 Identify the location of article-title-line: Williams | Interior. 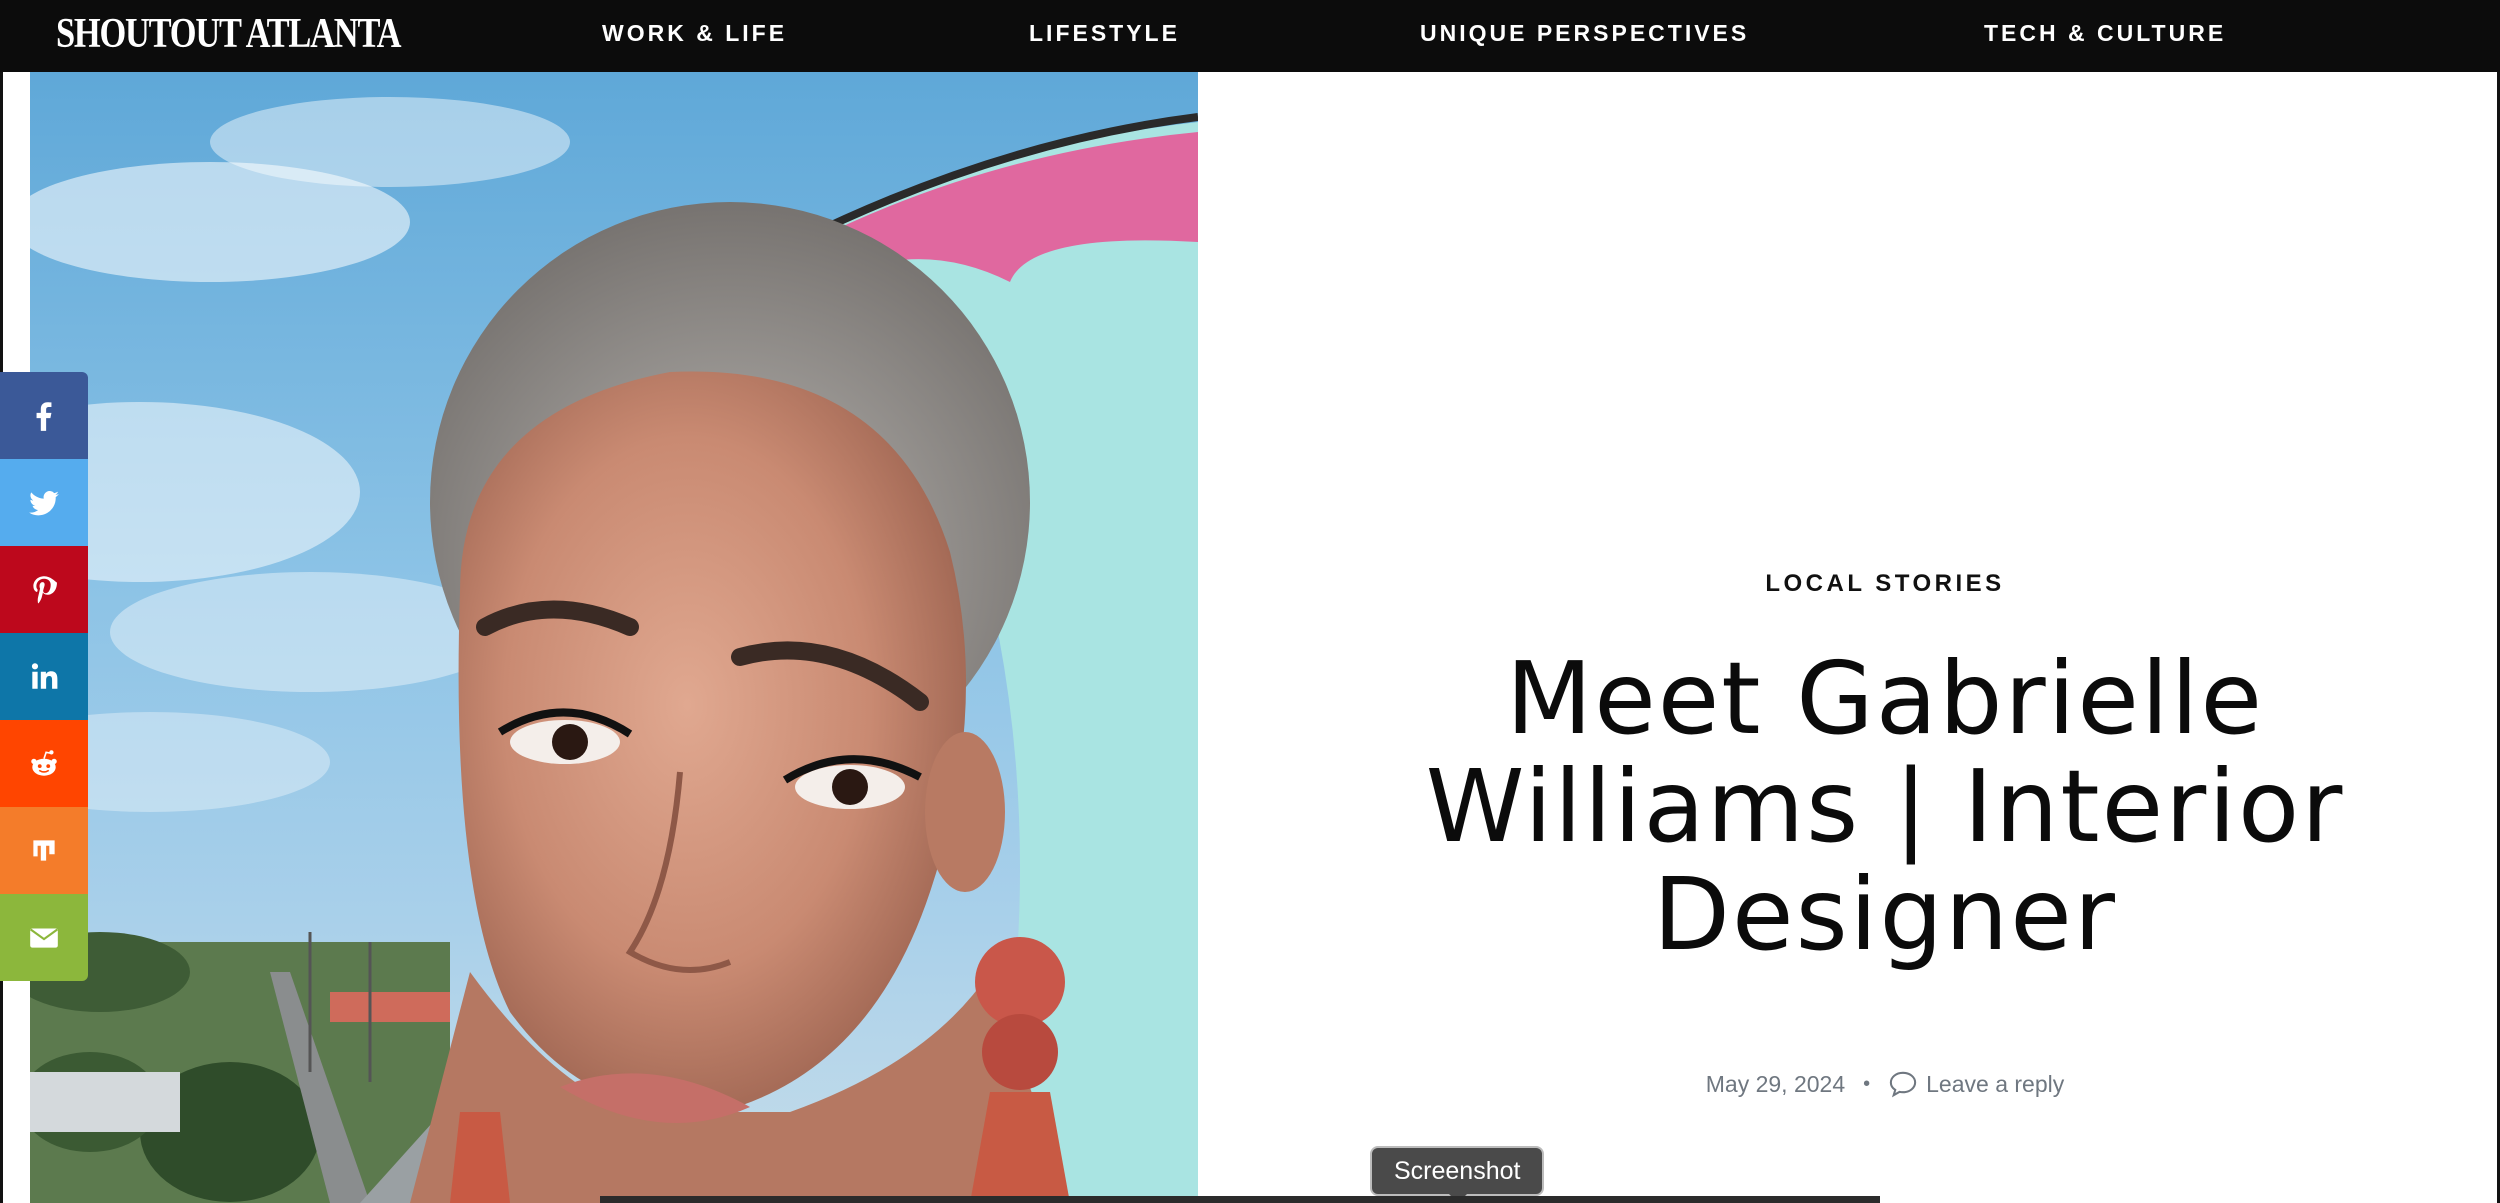
(1885, 806).